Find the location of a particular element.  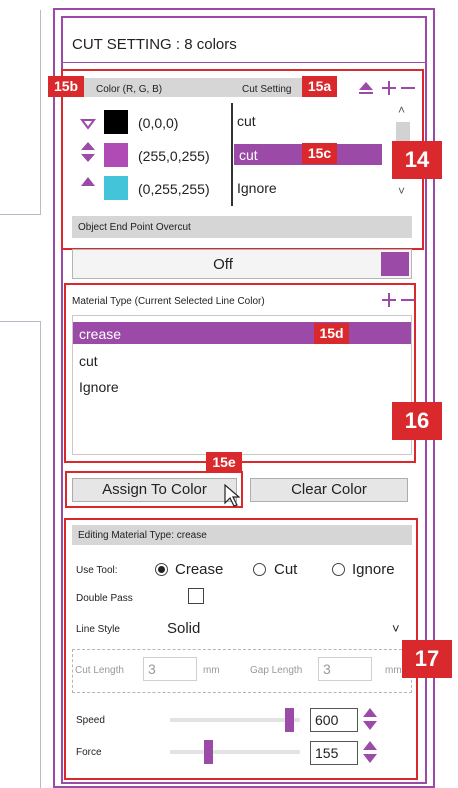

overcut-label: Object End Point Overcut is located at coordinates (134, 227).